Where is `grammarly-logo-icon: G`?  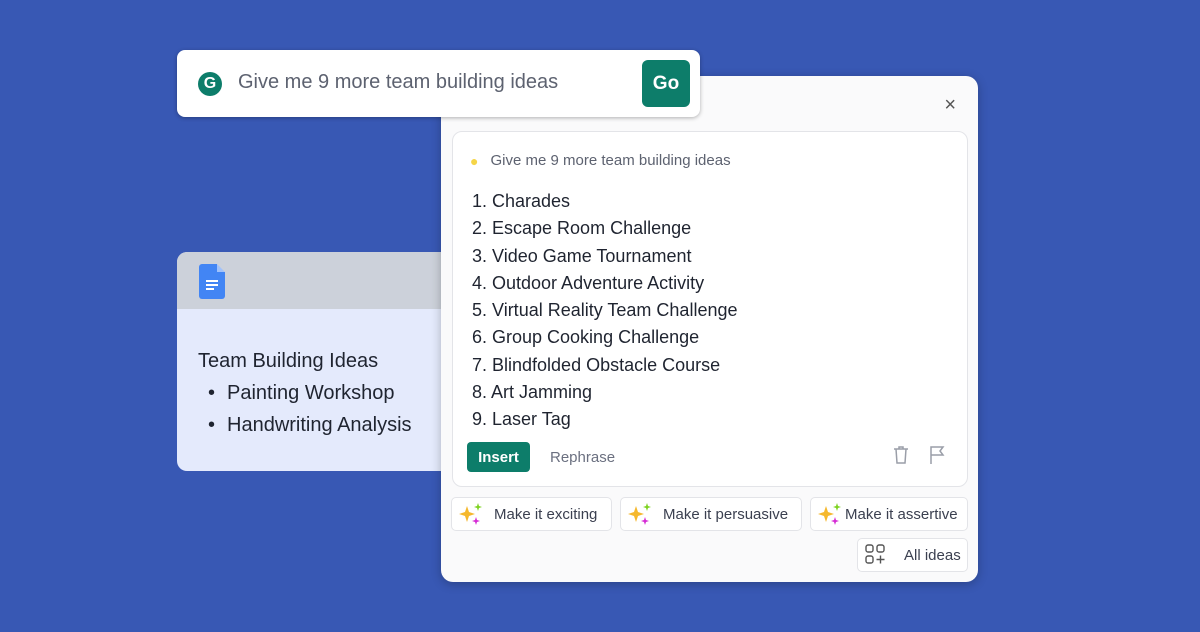 grammarly-logo-icon: G is located at coordinates (210, 84).